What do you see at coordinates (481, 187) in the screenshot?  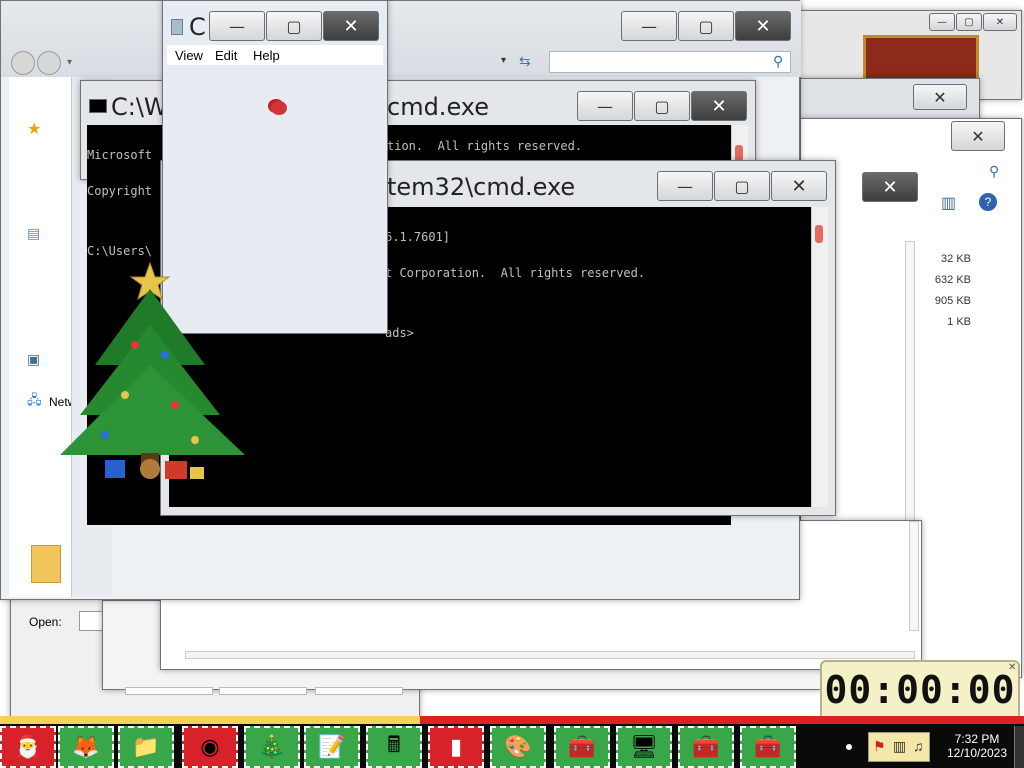 I see `window-title: tem32\cmd.exe` at bounding box center [481, 187].